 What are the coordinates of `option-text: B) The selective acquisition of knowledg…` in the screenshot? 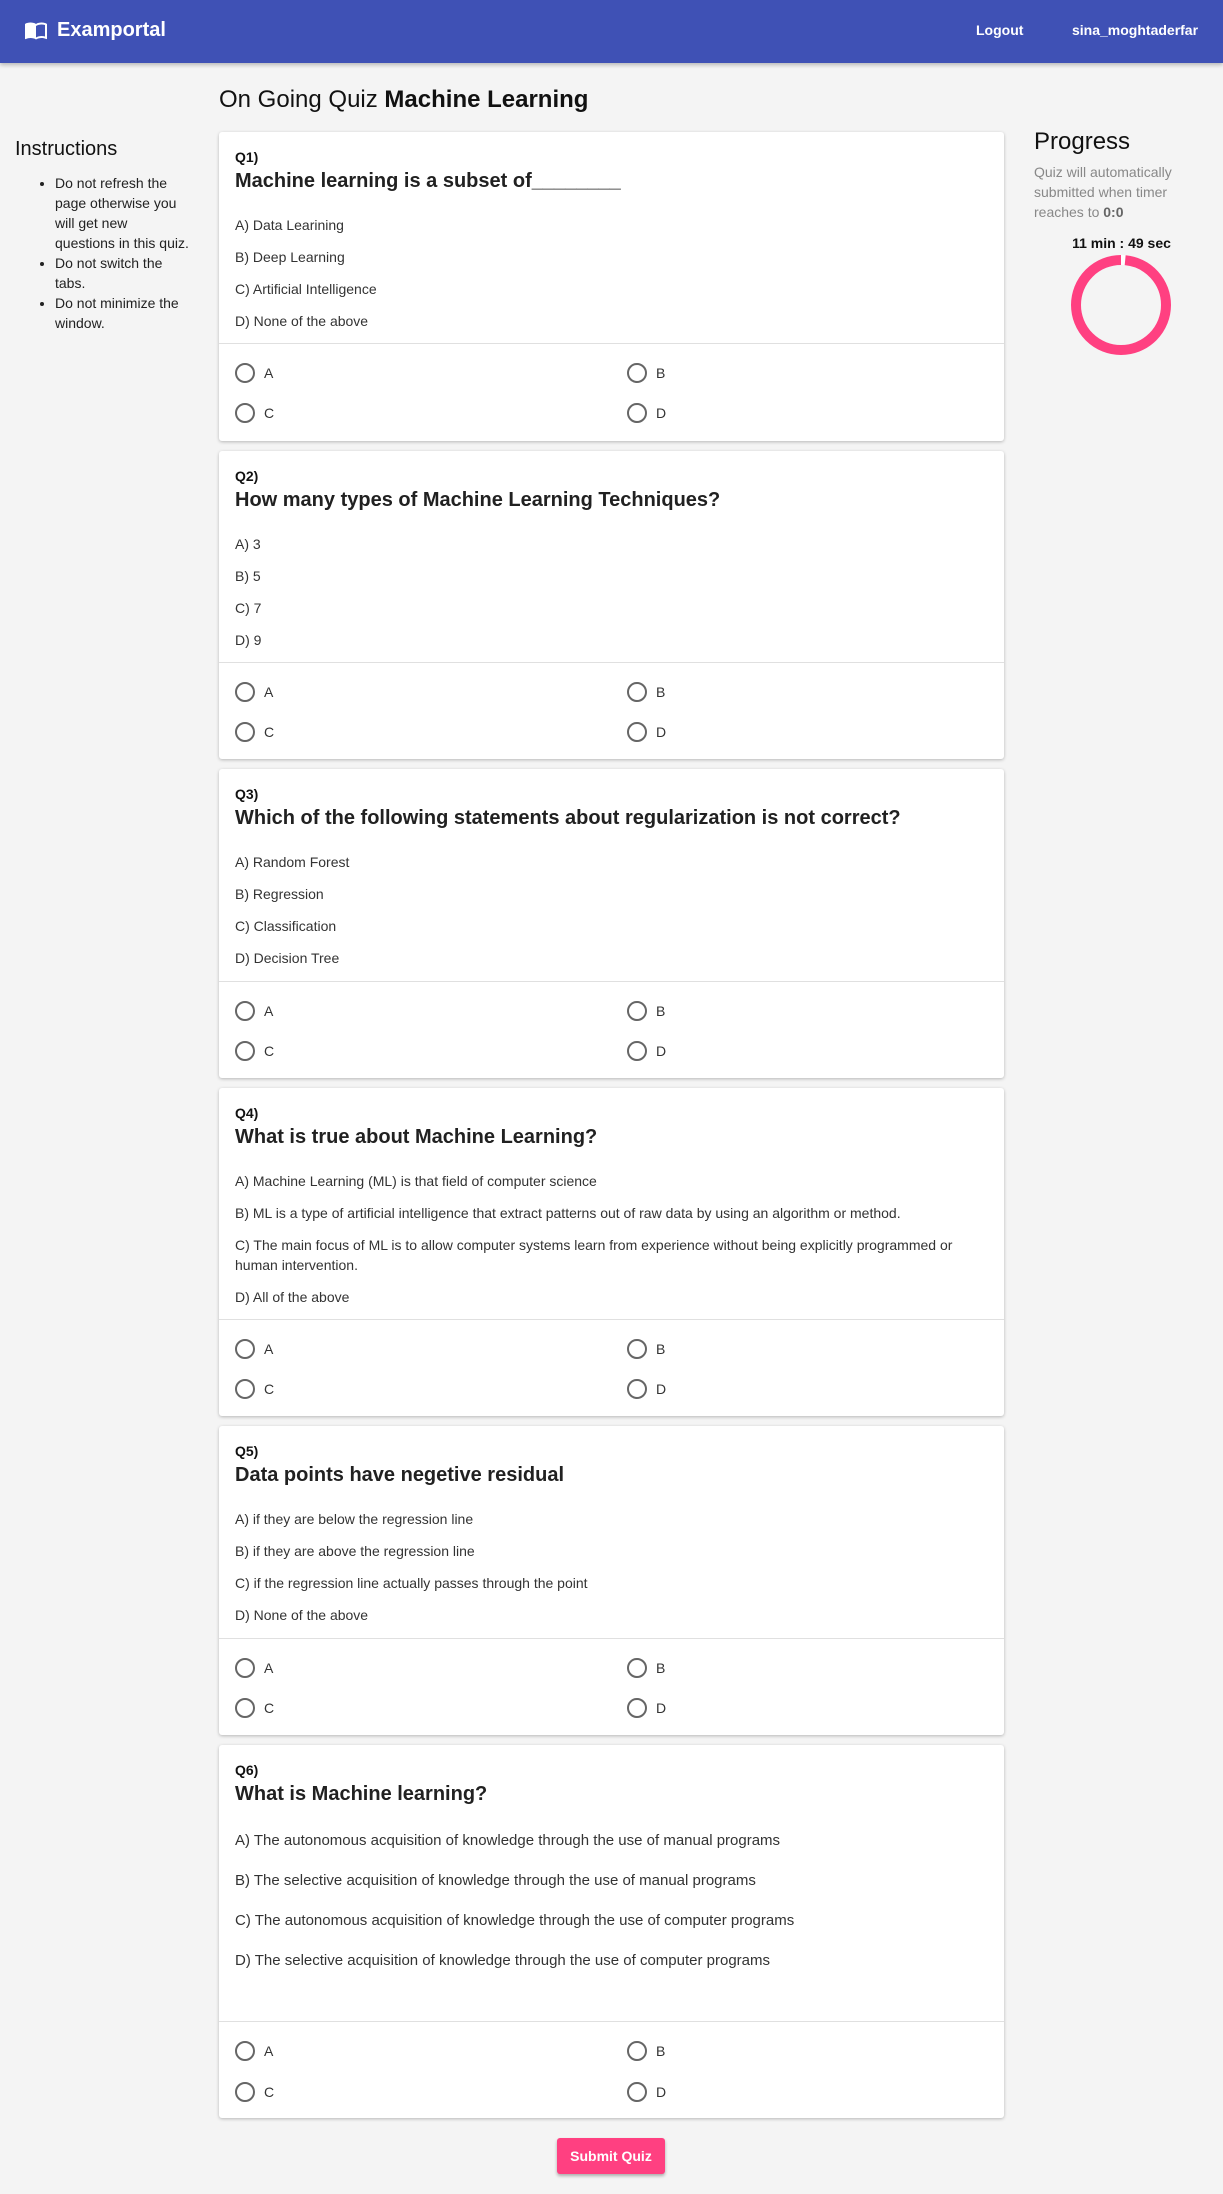 It's located at (495, 1880).